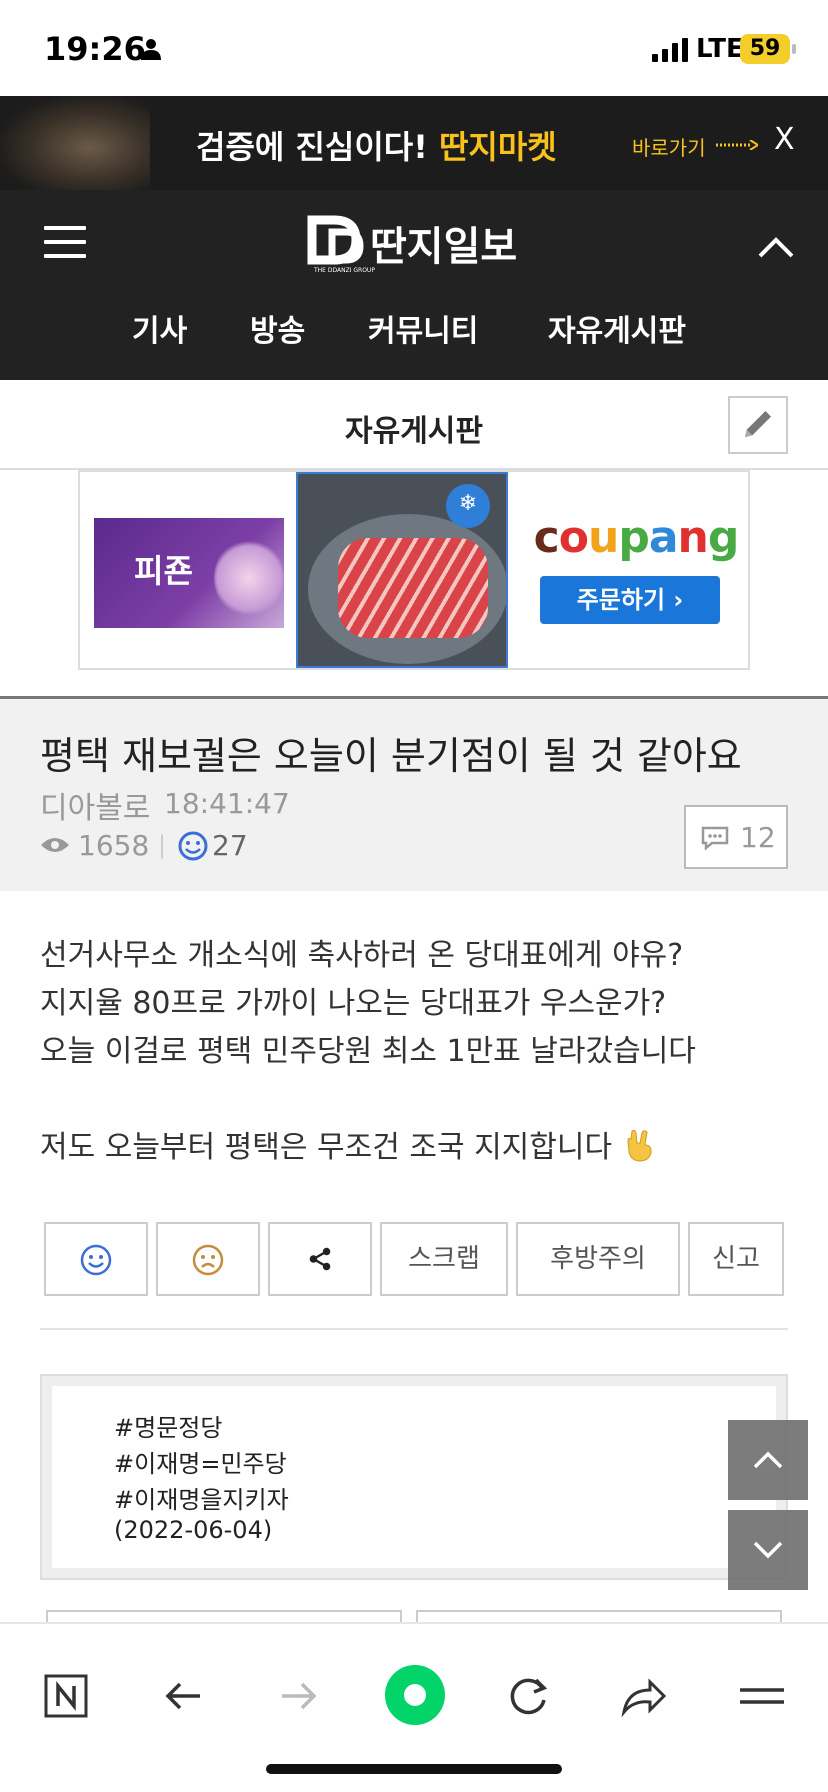  Describe the element at coordinates (414, 48) in the screenshot. I see `status-bar: 19:26 LTE 59` at that location.